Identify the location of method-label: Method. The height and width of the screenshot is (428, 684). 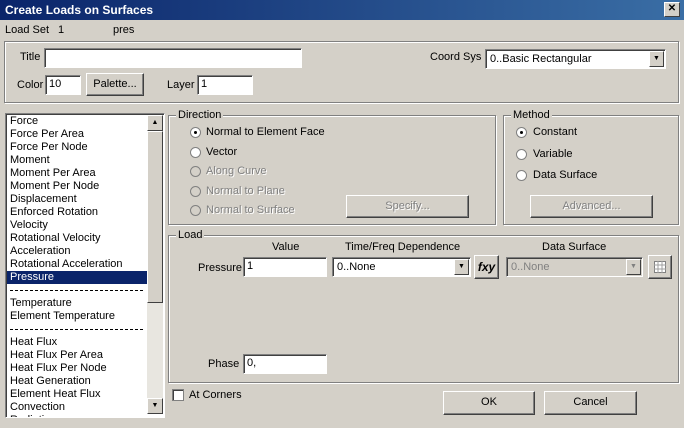
(531, 115).